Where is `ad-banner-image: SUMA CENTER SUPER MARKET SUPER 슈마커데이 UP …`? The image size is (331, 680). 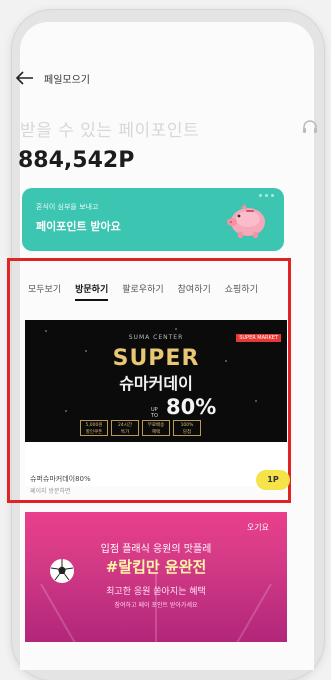
ad-banner-image: SUMA CENTER SUPER MARKET SUPER 슈마커데이 UP … is located at coordinates (156, 381).